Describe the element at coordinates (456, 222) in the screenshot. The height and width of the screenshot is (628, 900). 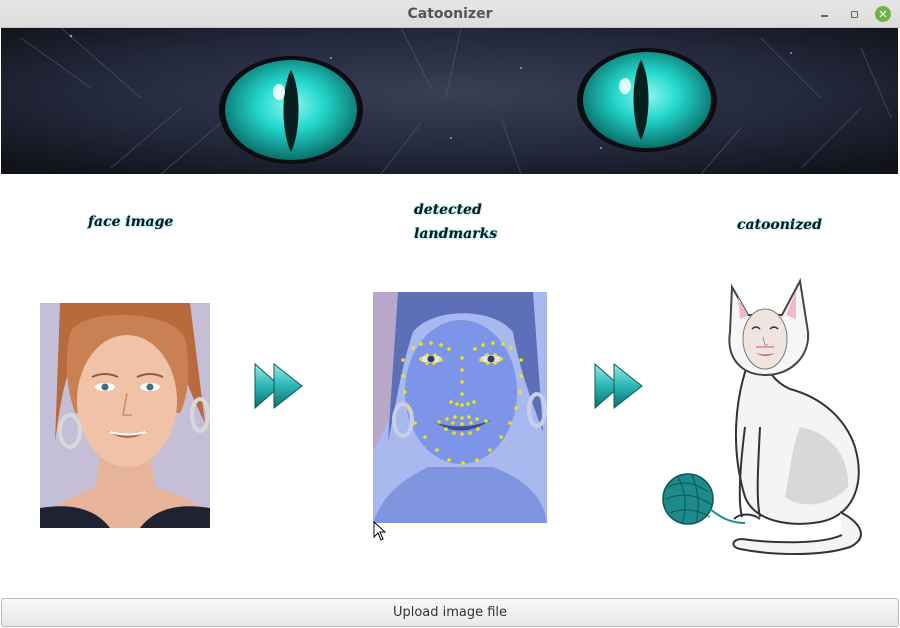
I see `detected-landmarks-caption: detected landmarks` at that location.